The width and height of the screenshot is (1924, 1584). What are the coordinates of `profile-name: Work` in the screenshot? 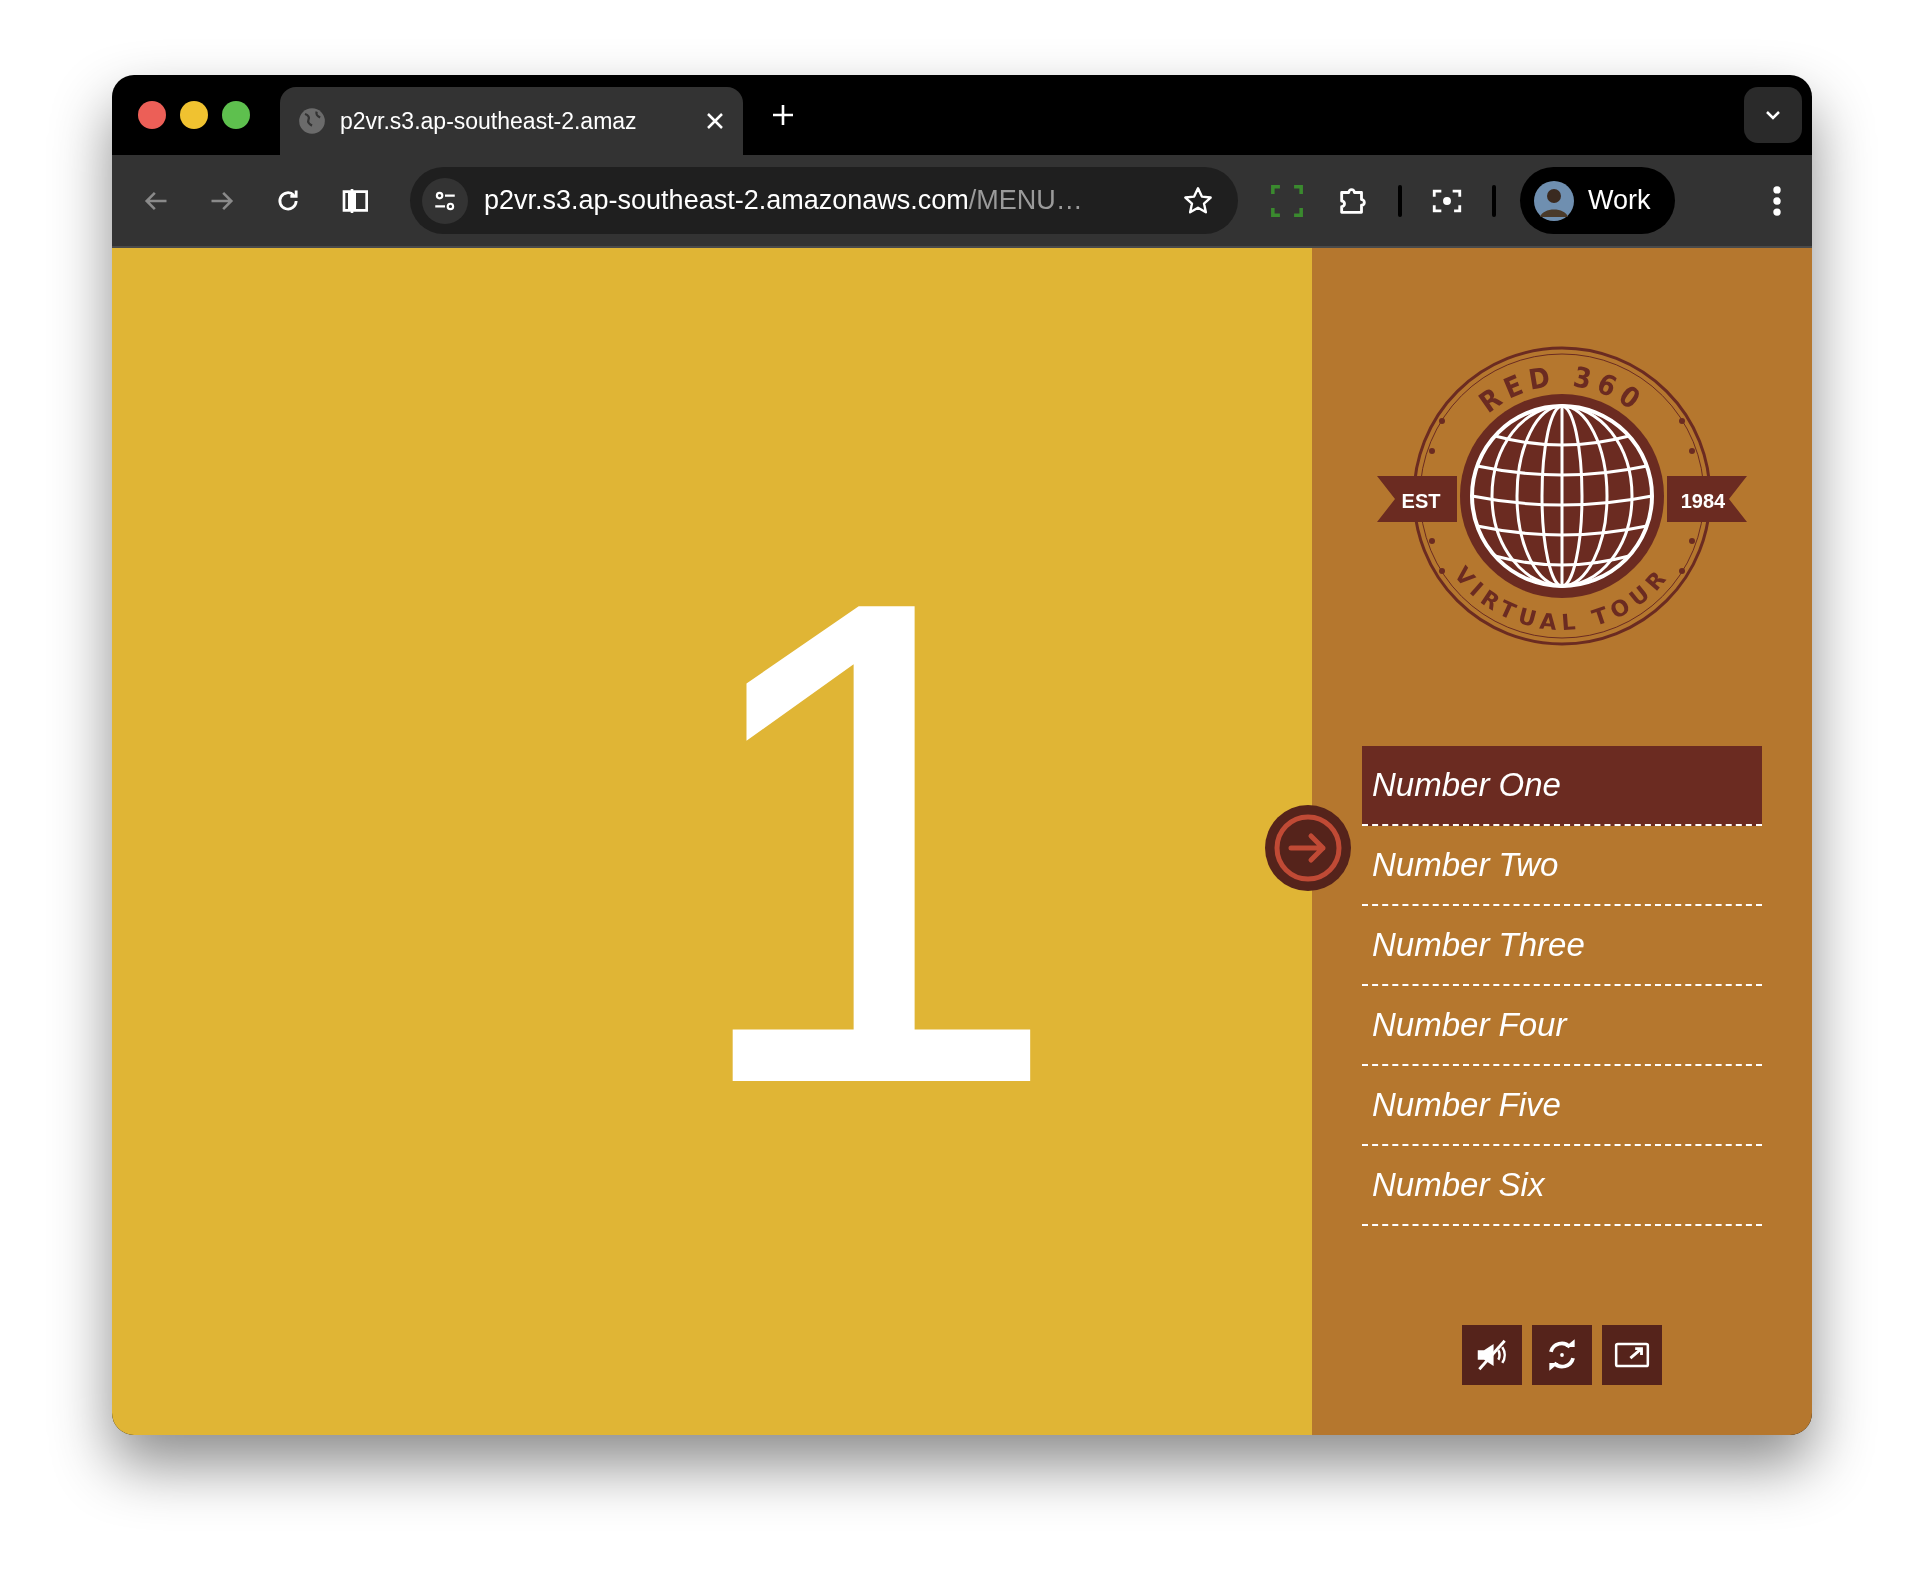 It's located at (1619, 201).